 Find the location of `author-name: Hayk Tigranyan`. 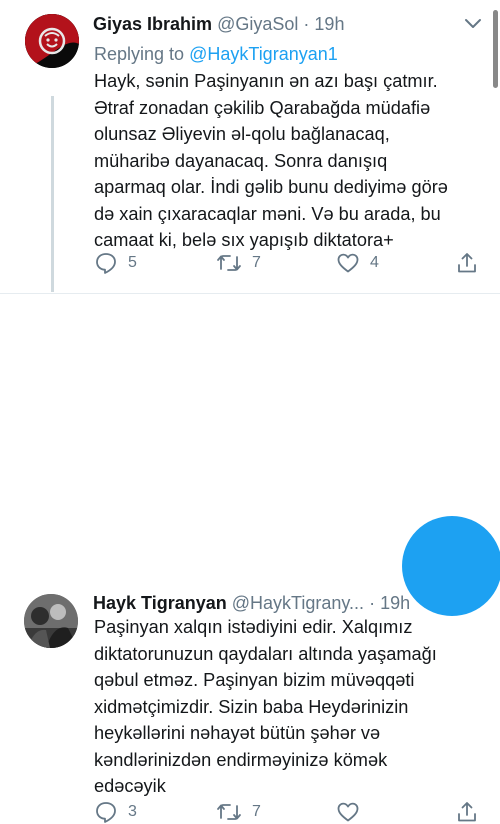

author-name: Hayk Tigranyan is located at coordinates (160, 603).